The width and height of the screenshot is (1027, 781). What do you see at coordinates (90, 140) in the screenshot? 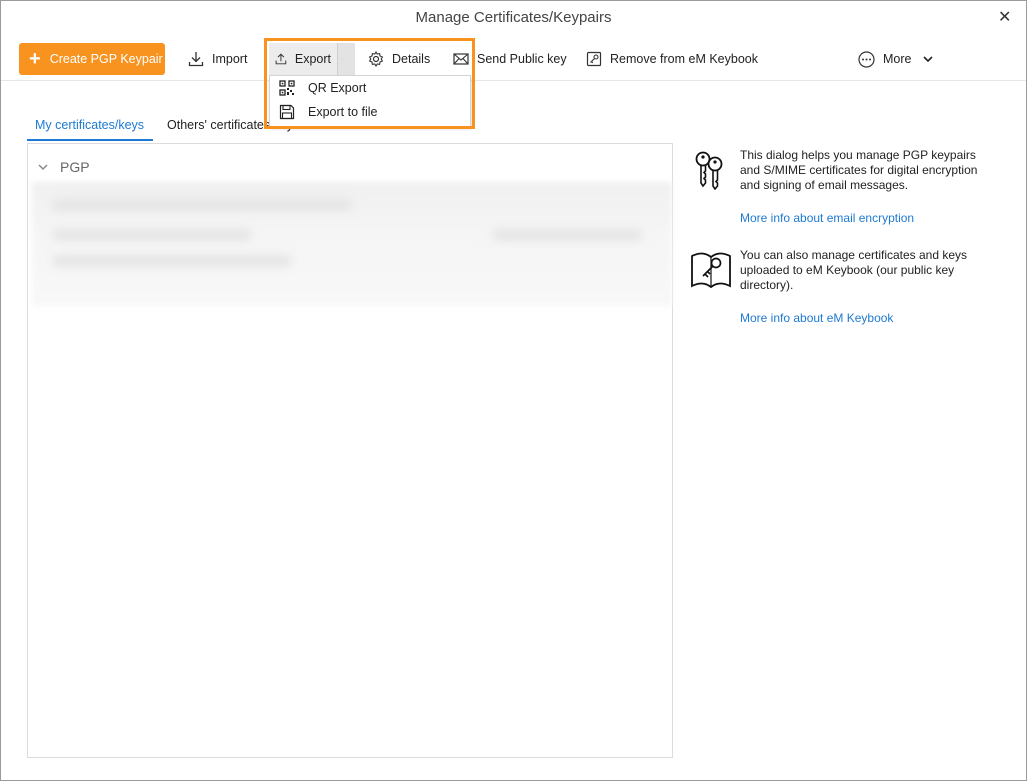
I see `active-tab-indicator` at bounding box center [90, 140].